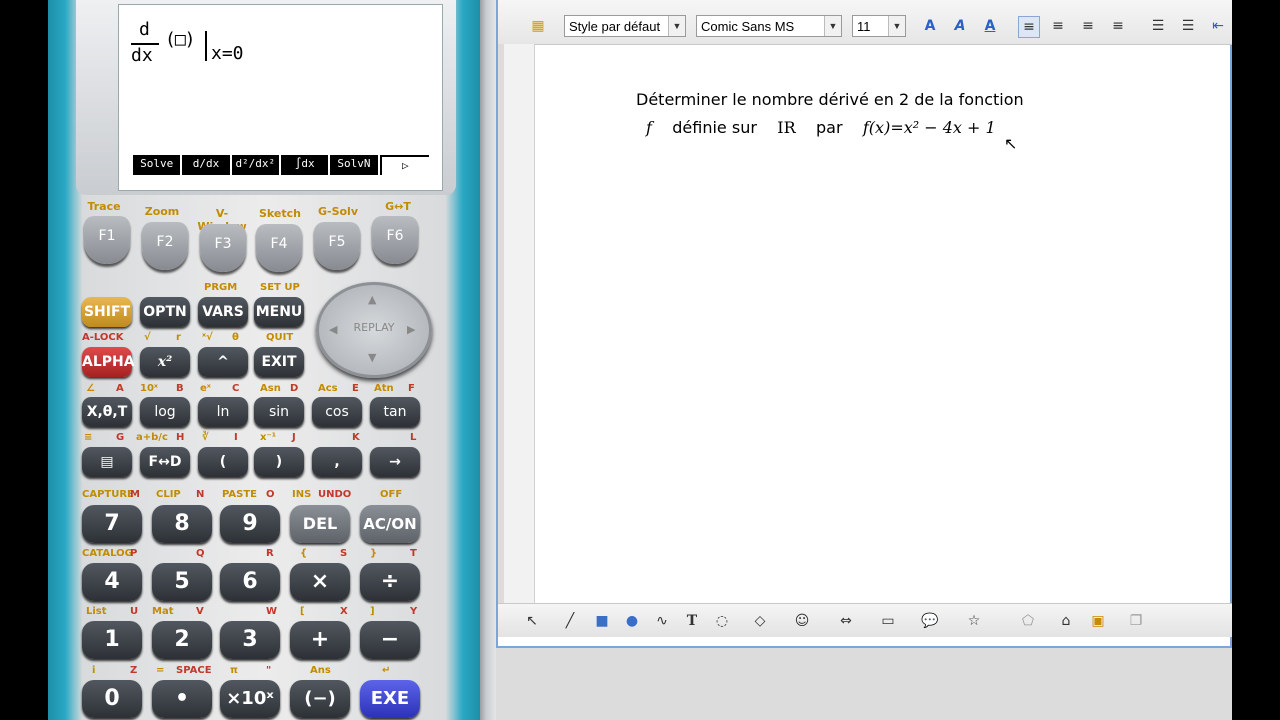  Describe the element at coordinates (1218, 26) in the screenshot. I see `decrease-indent-icon: ⇤` at that location.